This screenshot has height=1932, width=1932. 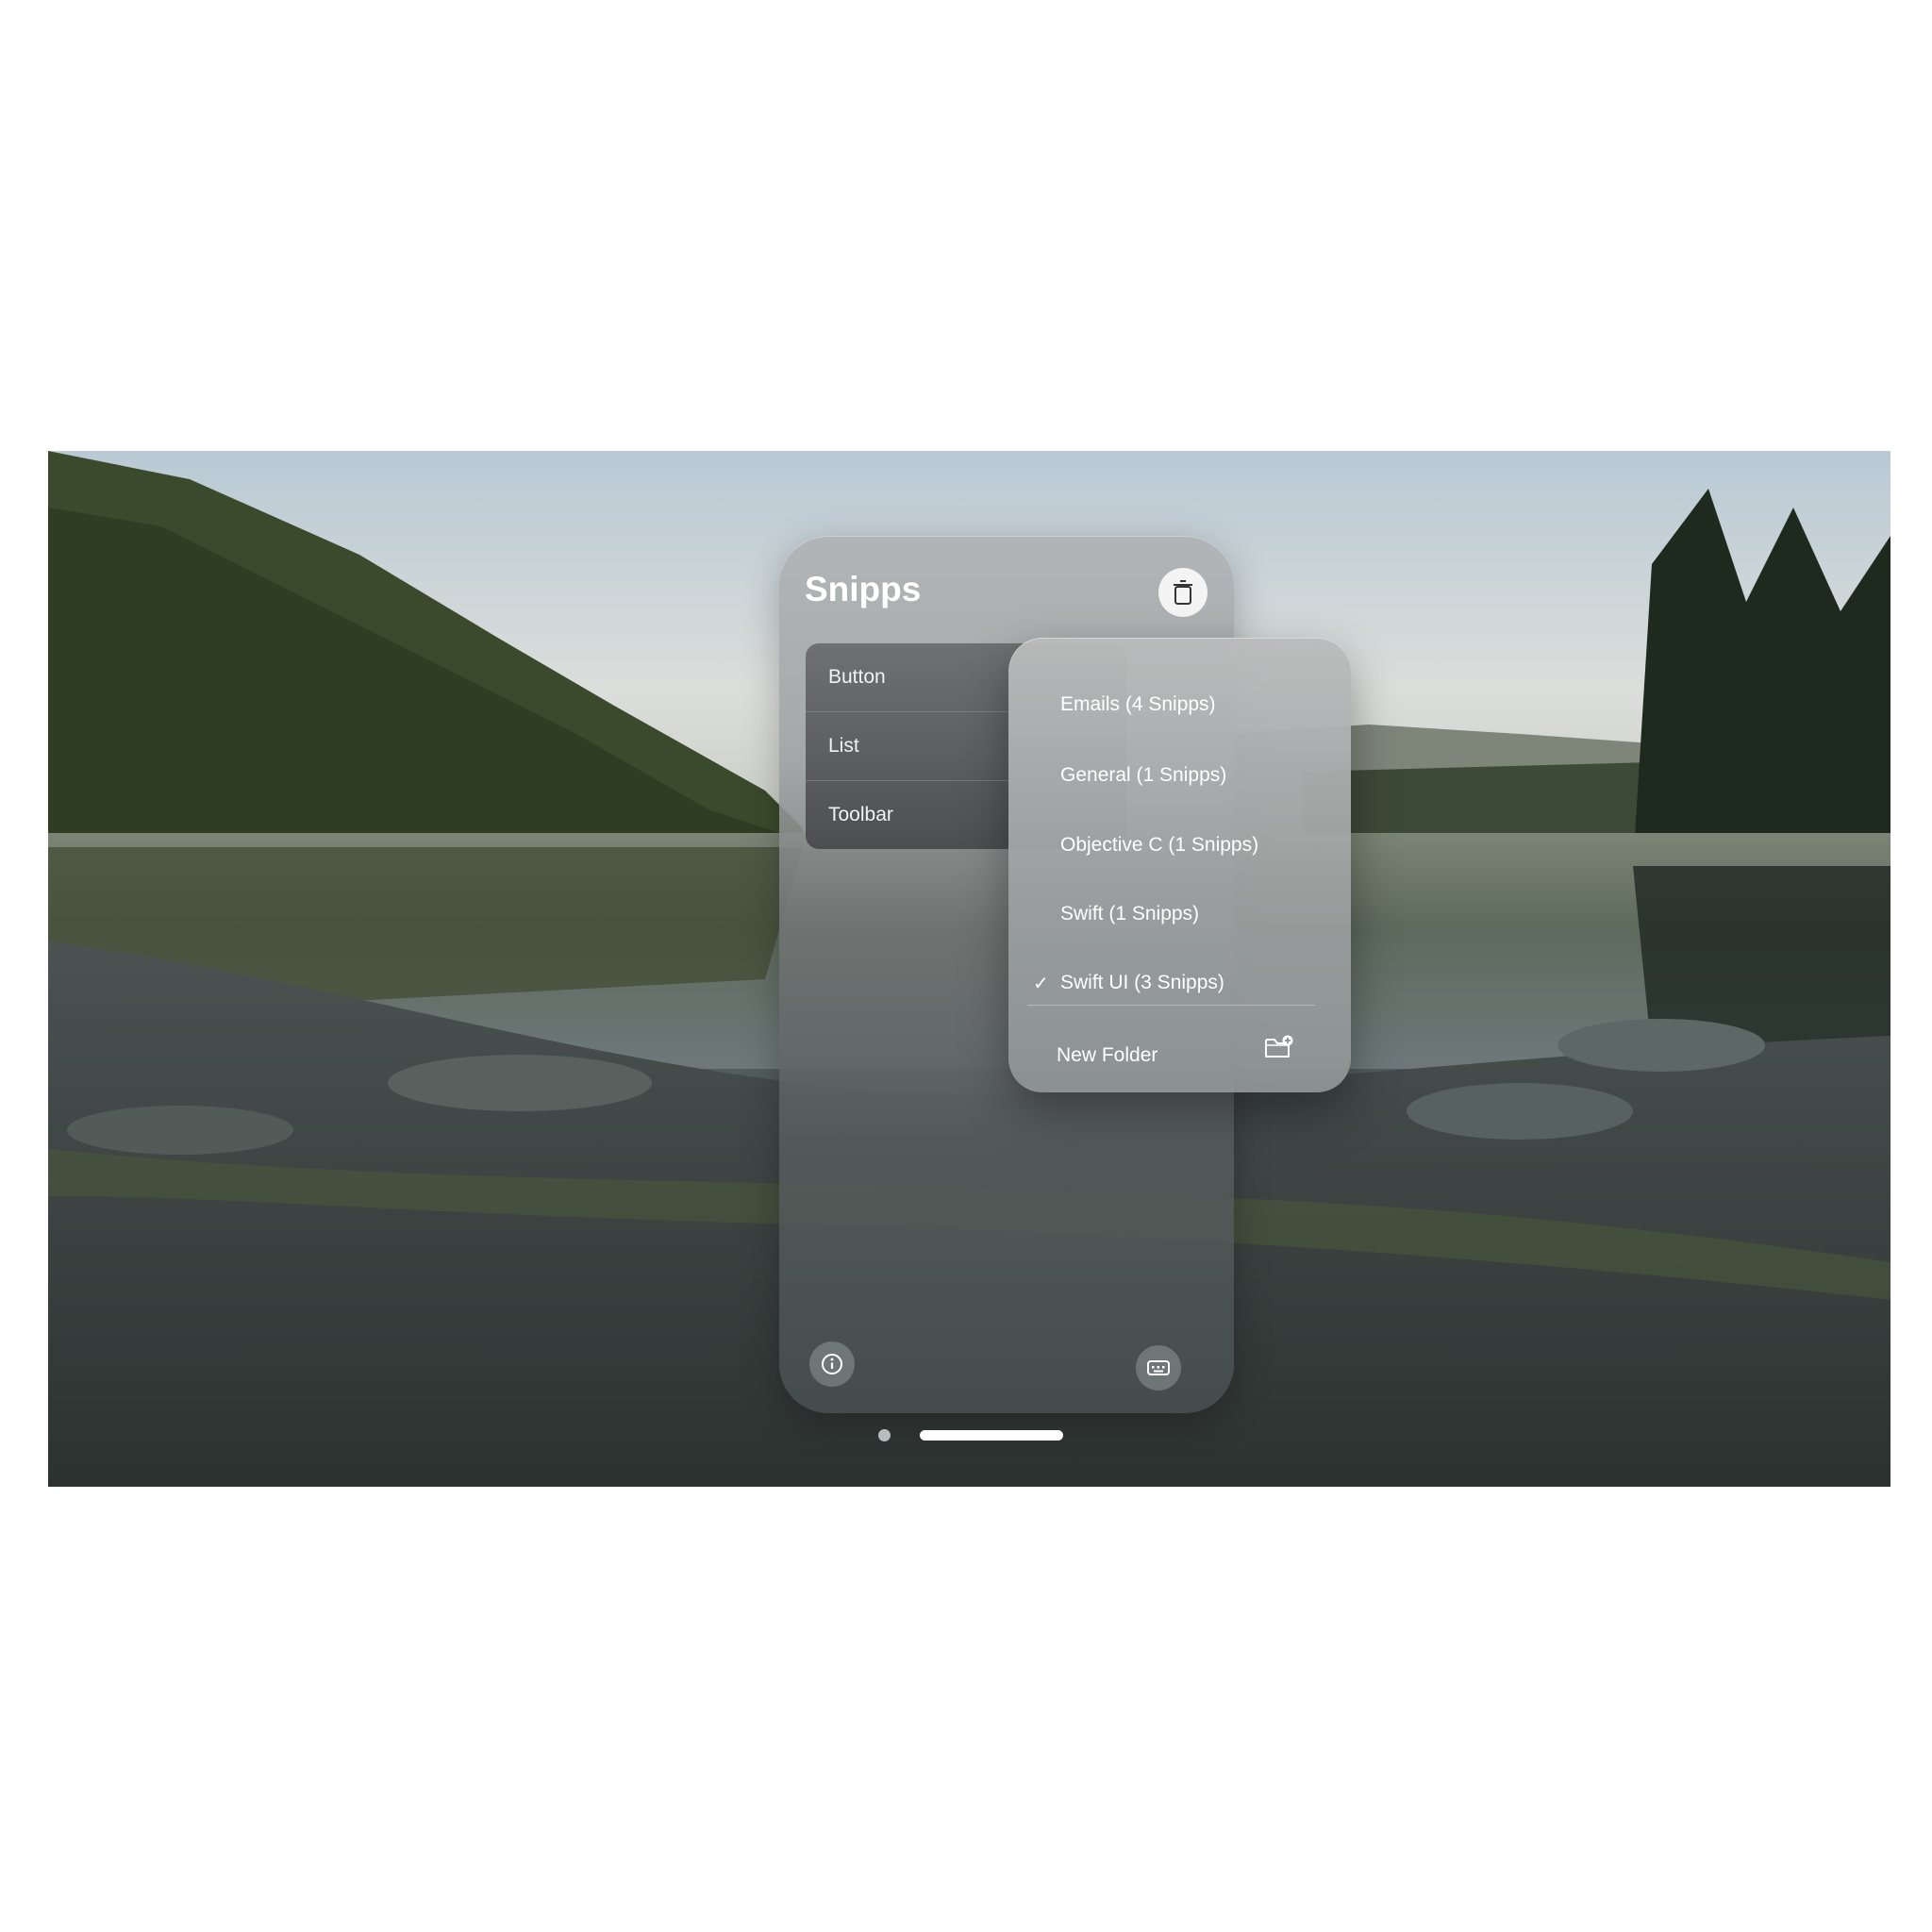 I want to click on menu-item-label: Emails (4 Snipps), so click(x=1138, y=704).